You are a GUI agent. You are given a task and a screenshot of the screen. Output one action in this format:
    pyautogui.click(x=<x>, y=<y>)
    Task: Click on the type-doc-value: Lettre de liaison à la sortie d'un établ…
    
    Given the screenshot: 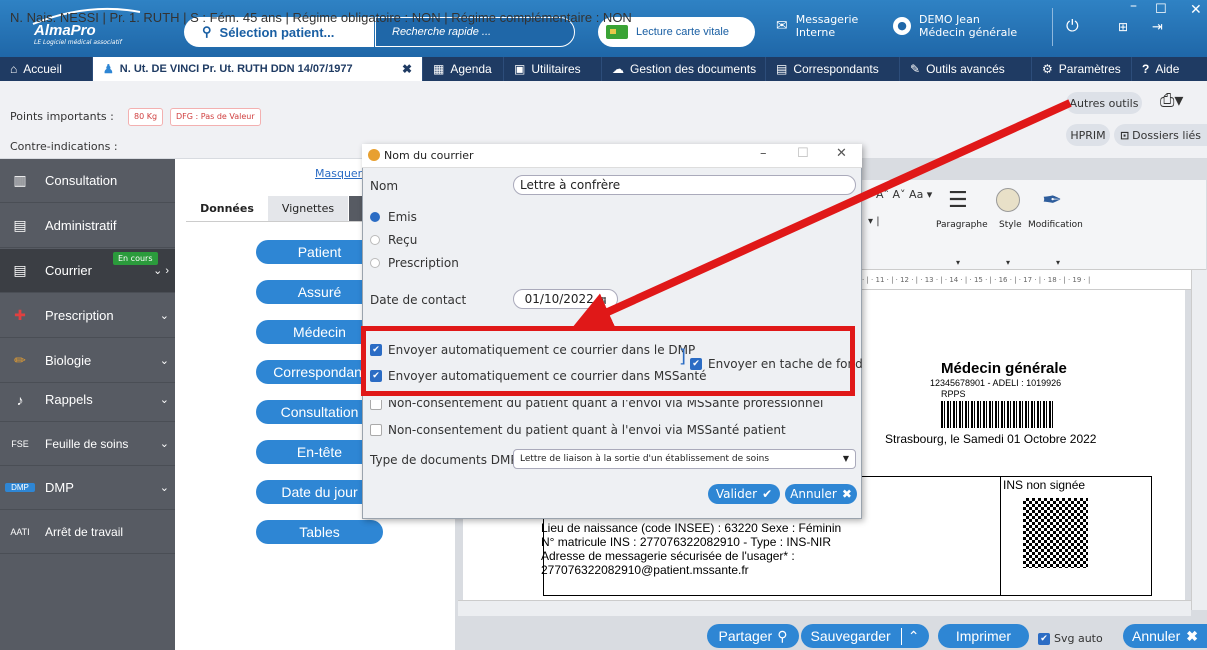 What is the action you would take?
    pyautogui.click(x=645, y=459)
    